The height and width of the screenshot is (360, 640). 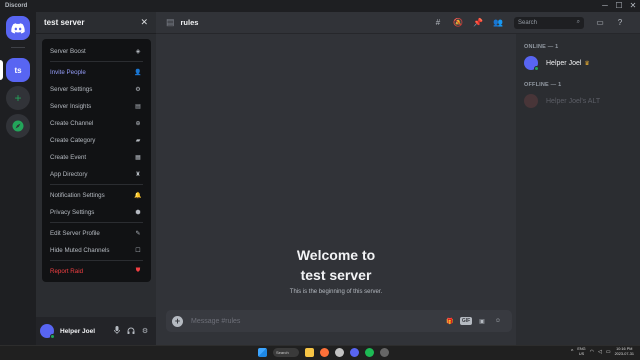 I want to click on server-name: test server, so click(x=64, y=22).